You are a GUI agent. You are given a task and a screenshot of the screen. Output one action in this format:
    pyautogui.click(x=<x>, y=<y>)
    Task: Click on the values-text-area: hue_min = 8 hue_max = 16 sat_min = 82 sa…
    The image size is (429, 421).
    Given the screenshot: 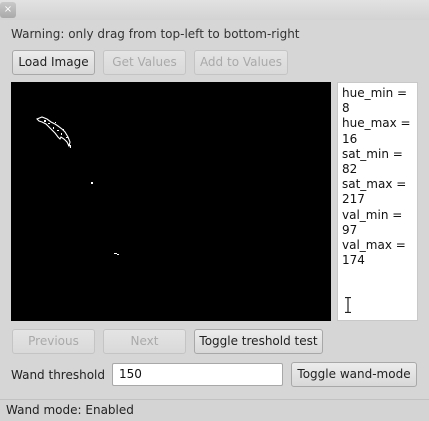 What is the action you would take?
    pyautogui.click(x=377, y=201)
    